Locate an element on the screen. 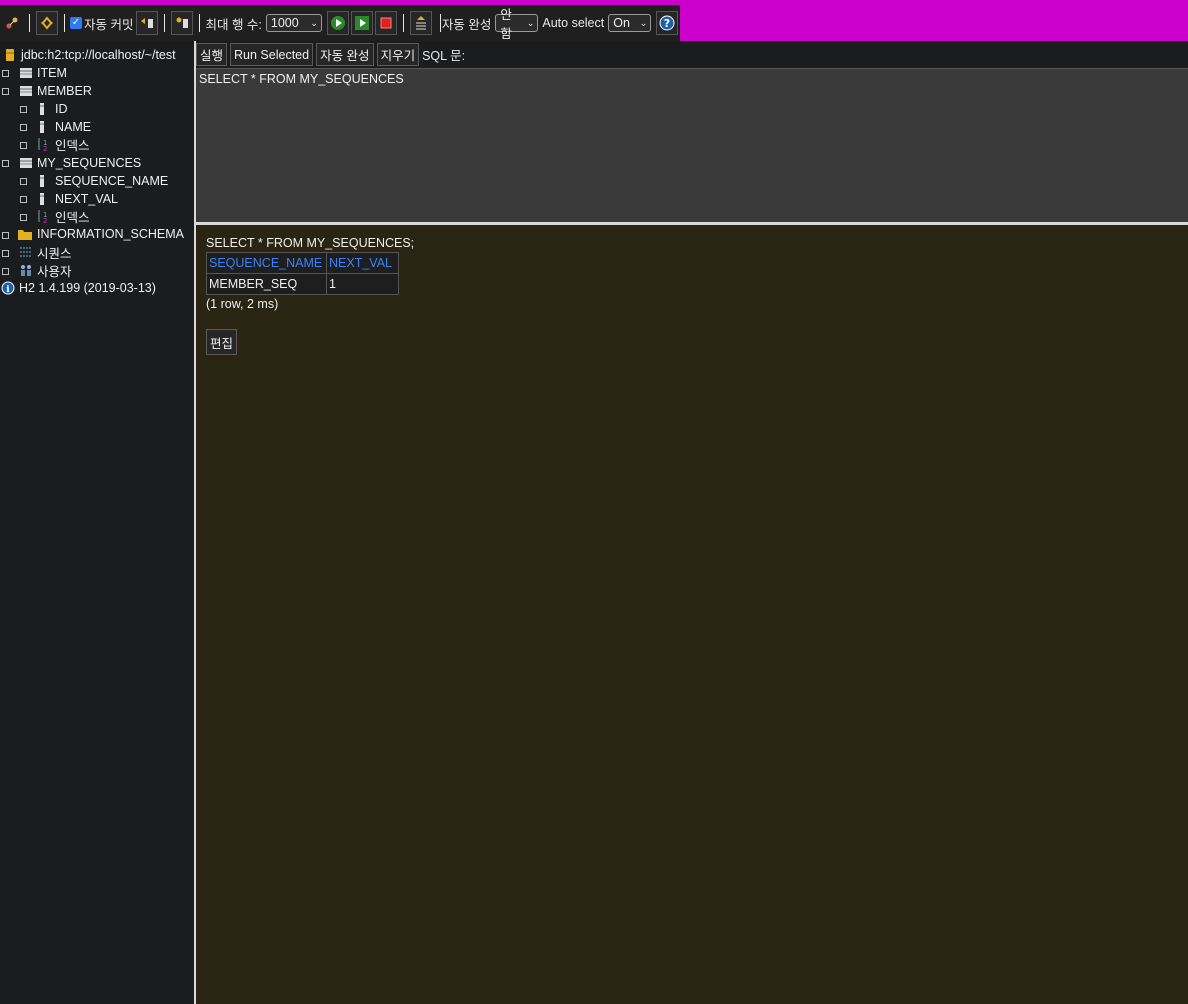  autoselect-select: On ⌄ is located at coordinates (630, 23).